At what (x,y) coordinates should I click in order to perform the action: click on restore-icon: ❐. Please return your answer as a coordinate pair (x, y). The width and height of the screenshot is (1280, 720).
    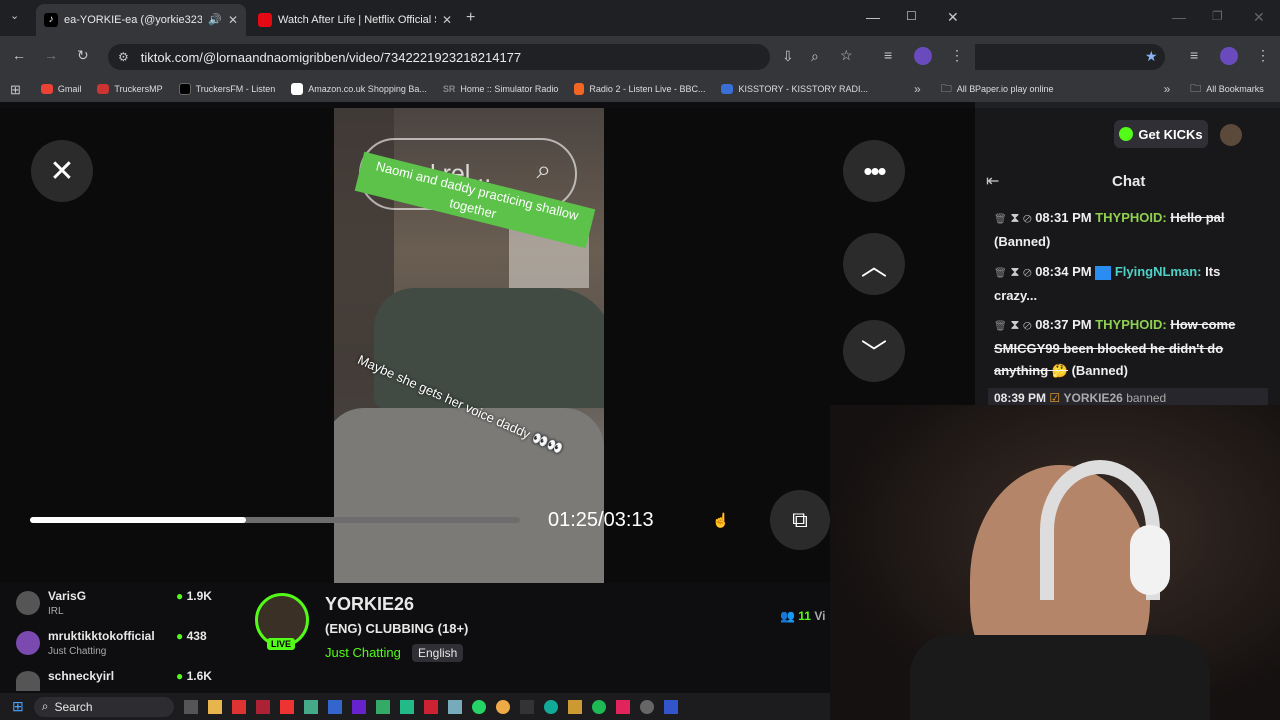
    Looking at the image, I should click on (1217, 16).